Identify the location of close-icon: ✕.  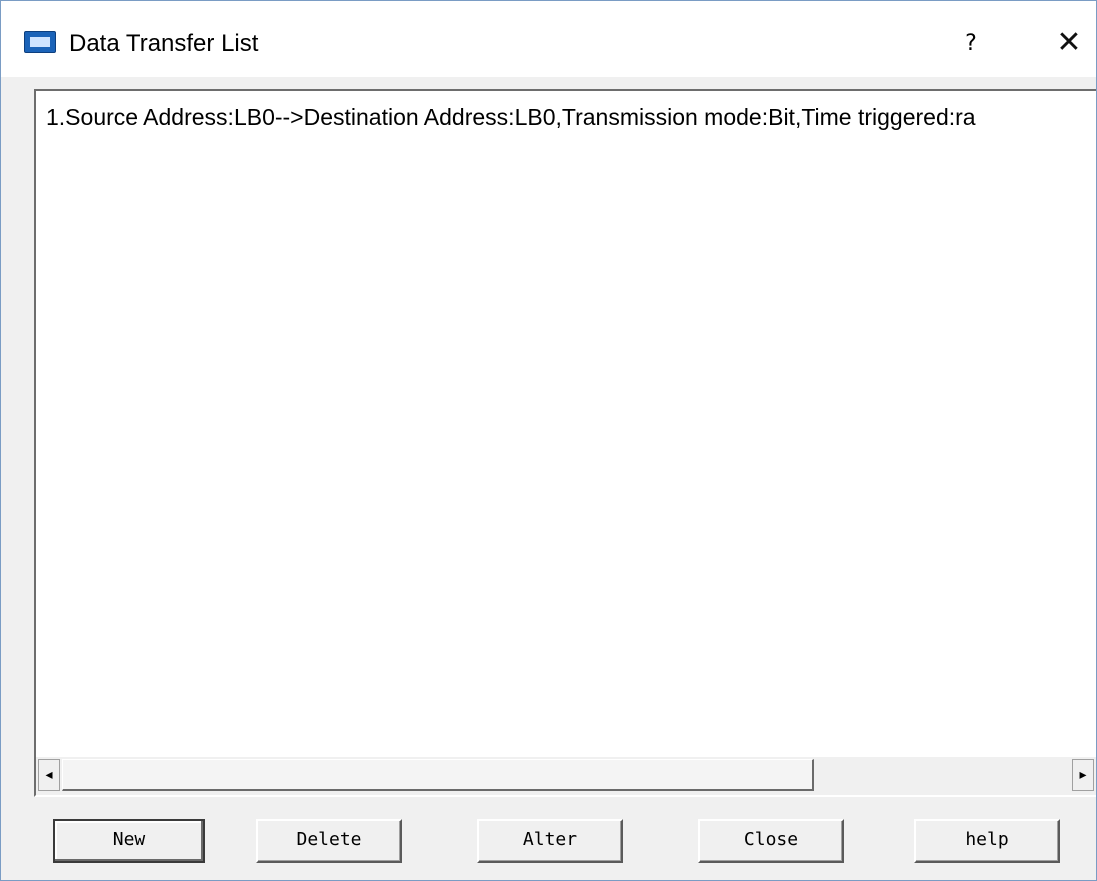
(1069, 43).